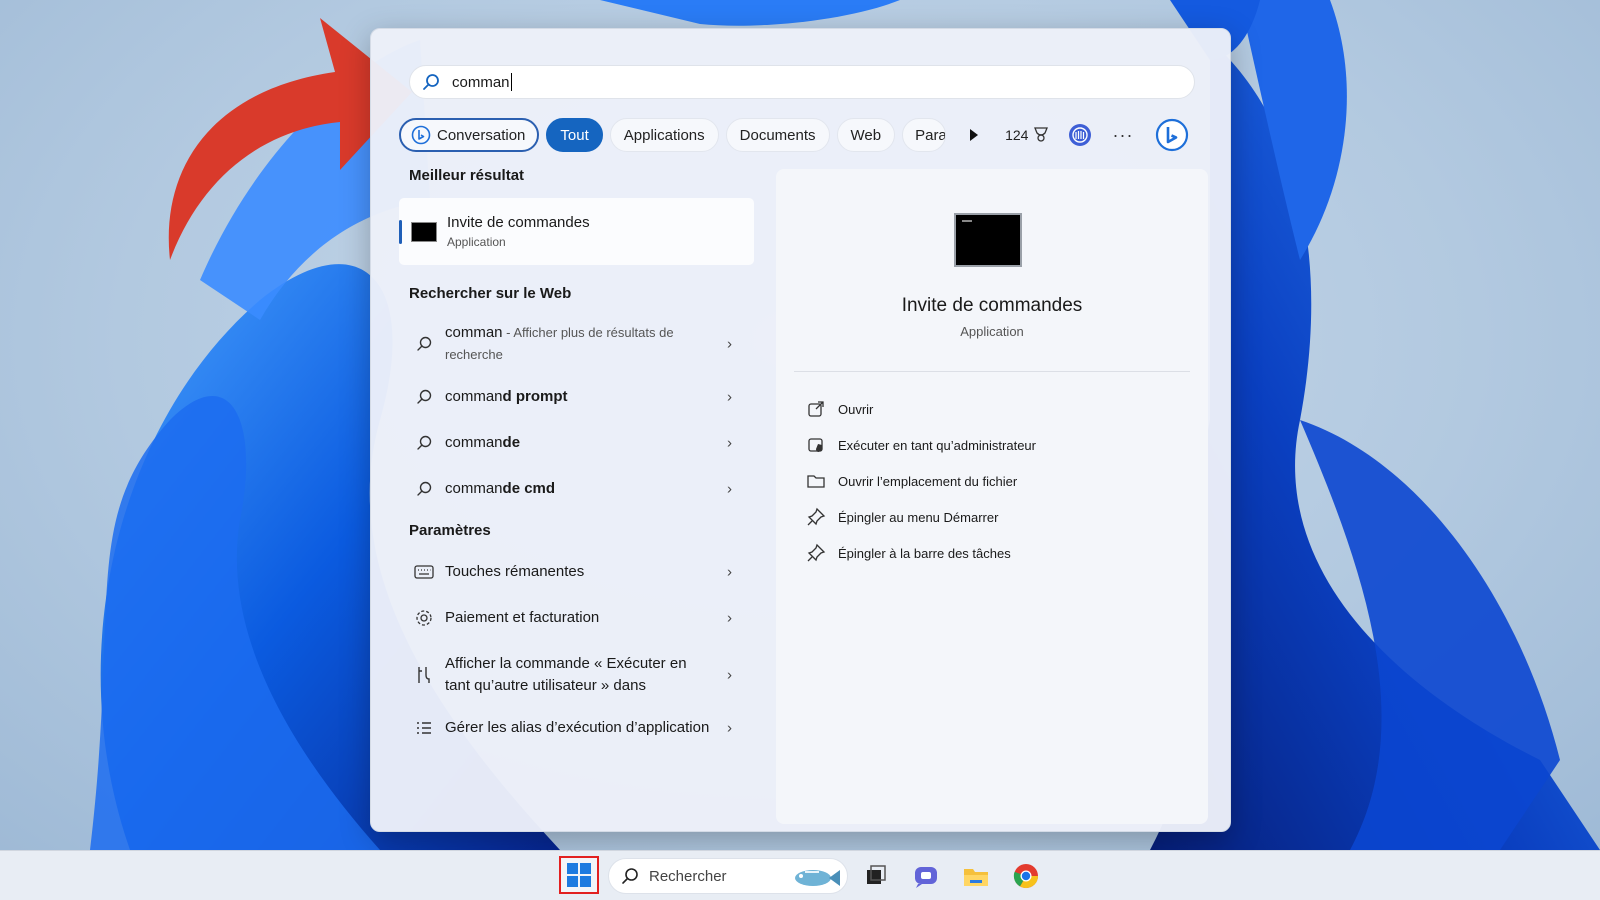 Image resolution: width=1600 pixels, height=900 pixels. Describe the element at coordinates (926, 876) in the screenshot. I see `teams-chat-icon` at that location.